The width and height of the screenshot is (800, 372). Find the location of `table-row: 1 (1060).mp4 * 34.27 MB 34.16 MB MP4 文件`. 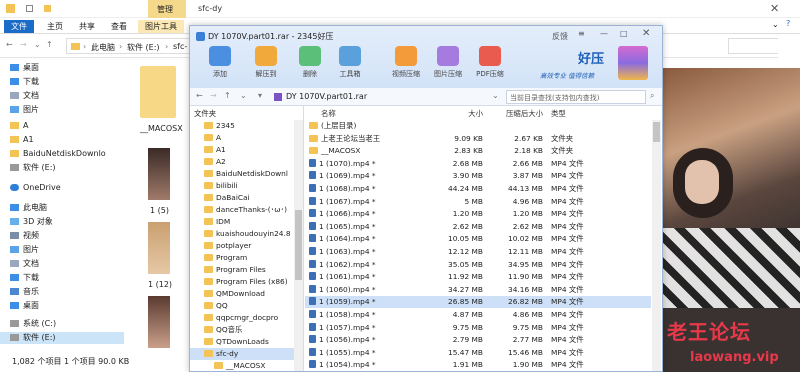

table-row: 1 (1060).mp4 * 34.27 MB 34.16 MB MP4 文件 is located at coordinates (478, 290).